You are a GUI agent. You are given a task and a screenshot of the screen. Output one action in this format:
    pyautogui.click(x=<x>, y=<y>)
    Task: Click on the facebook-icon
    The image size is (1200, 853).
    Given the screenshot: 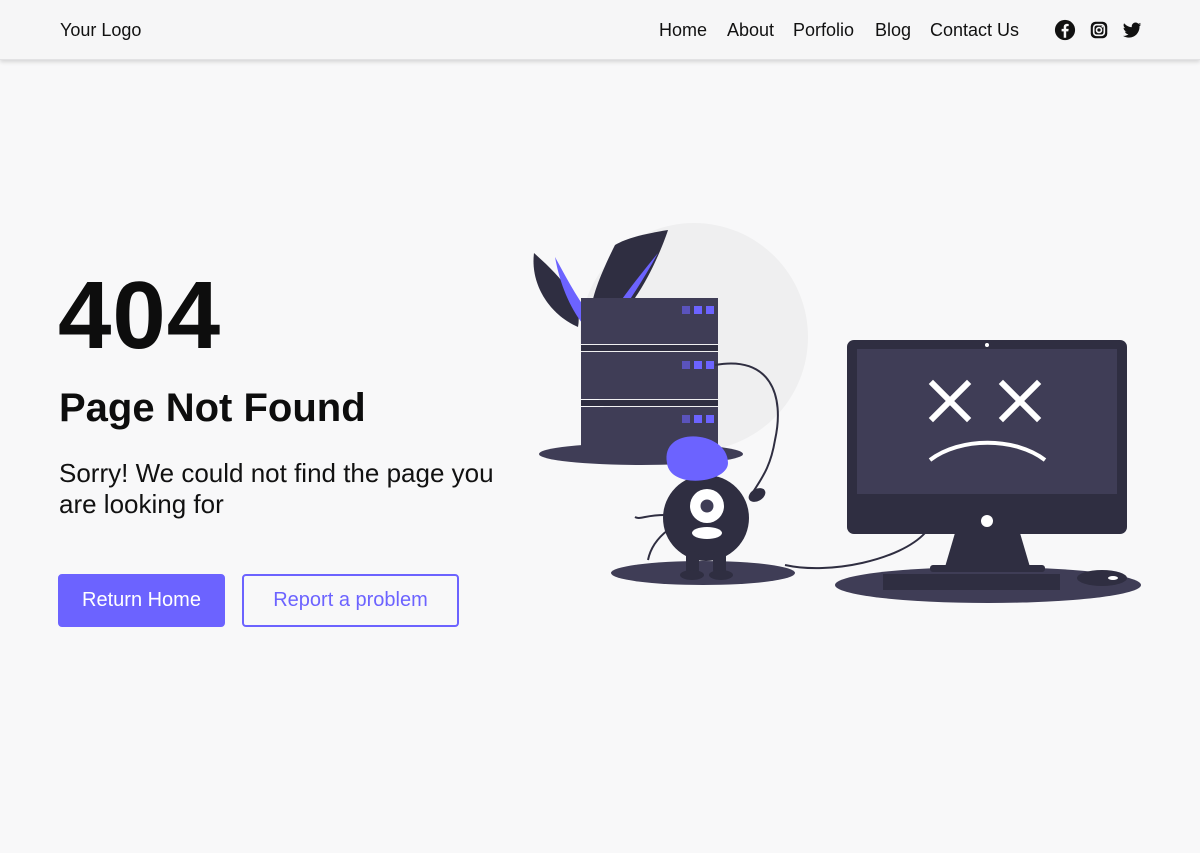 What is the action you would take?
    pyautogui.click(x=1065, y=30)
    